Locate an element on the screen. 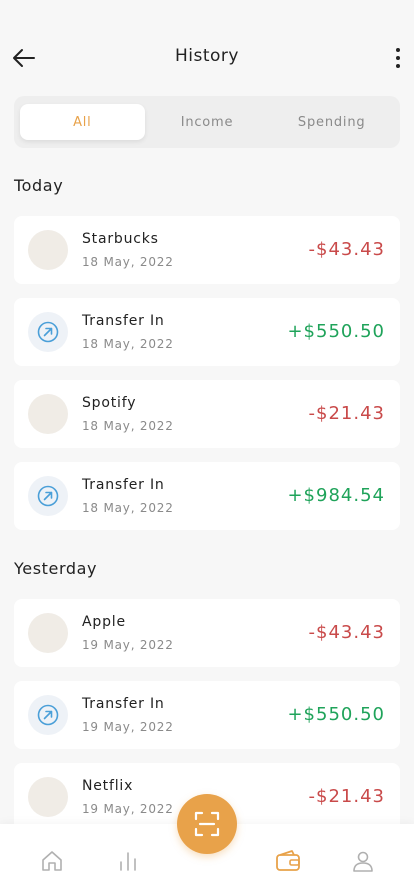 This screenshot has height=896, width=414. transaction-card: Apple 19 May, 2022 -$43.43 is located at coordinates (207, 633).